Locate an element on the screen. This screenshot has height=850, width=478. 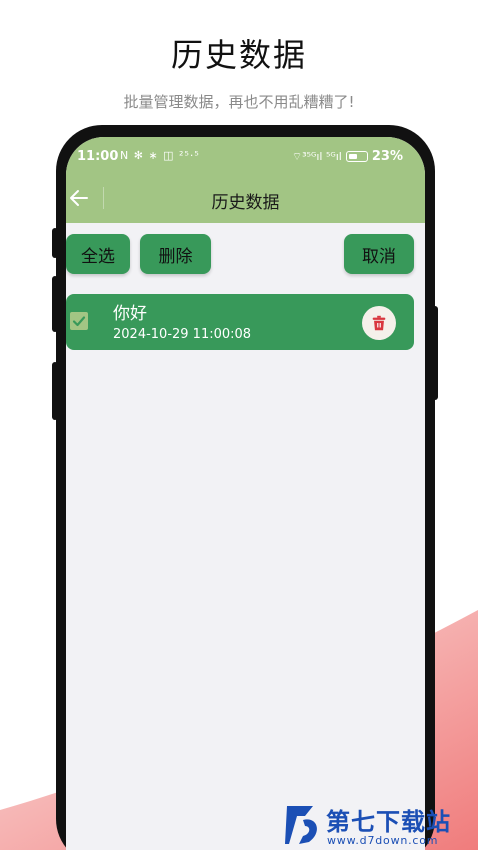
watermark: 第七下载站 www.d7down.com is located at coordinates (380, 825).